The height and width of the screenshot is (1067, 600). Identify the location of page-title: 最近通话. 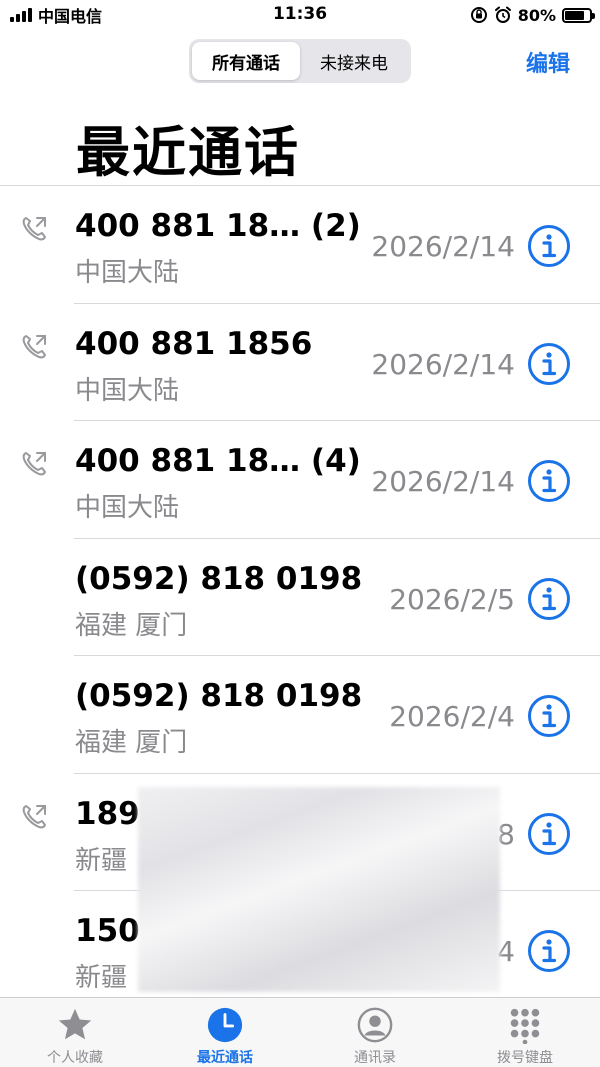
(188, 152).